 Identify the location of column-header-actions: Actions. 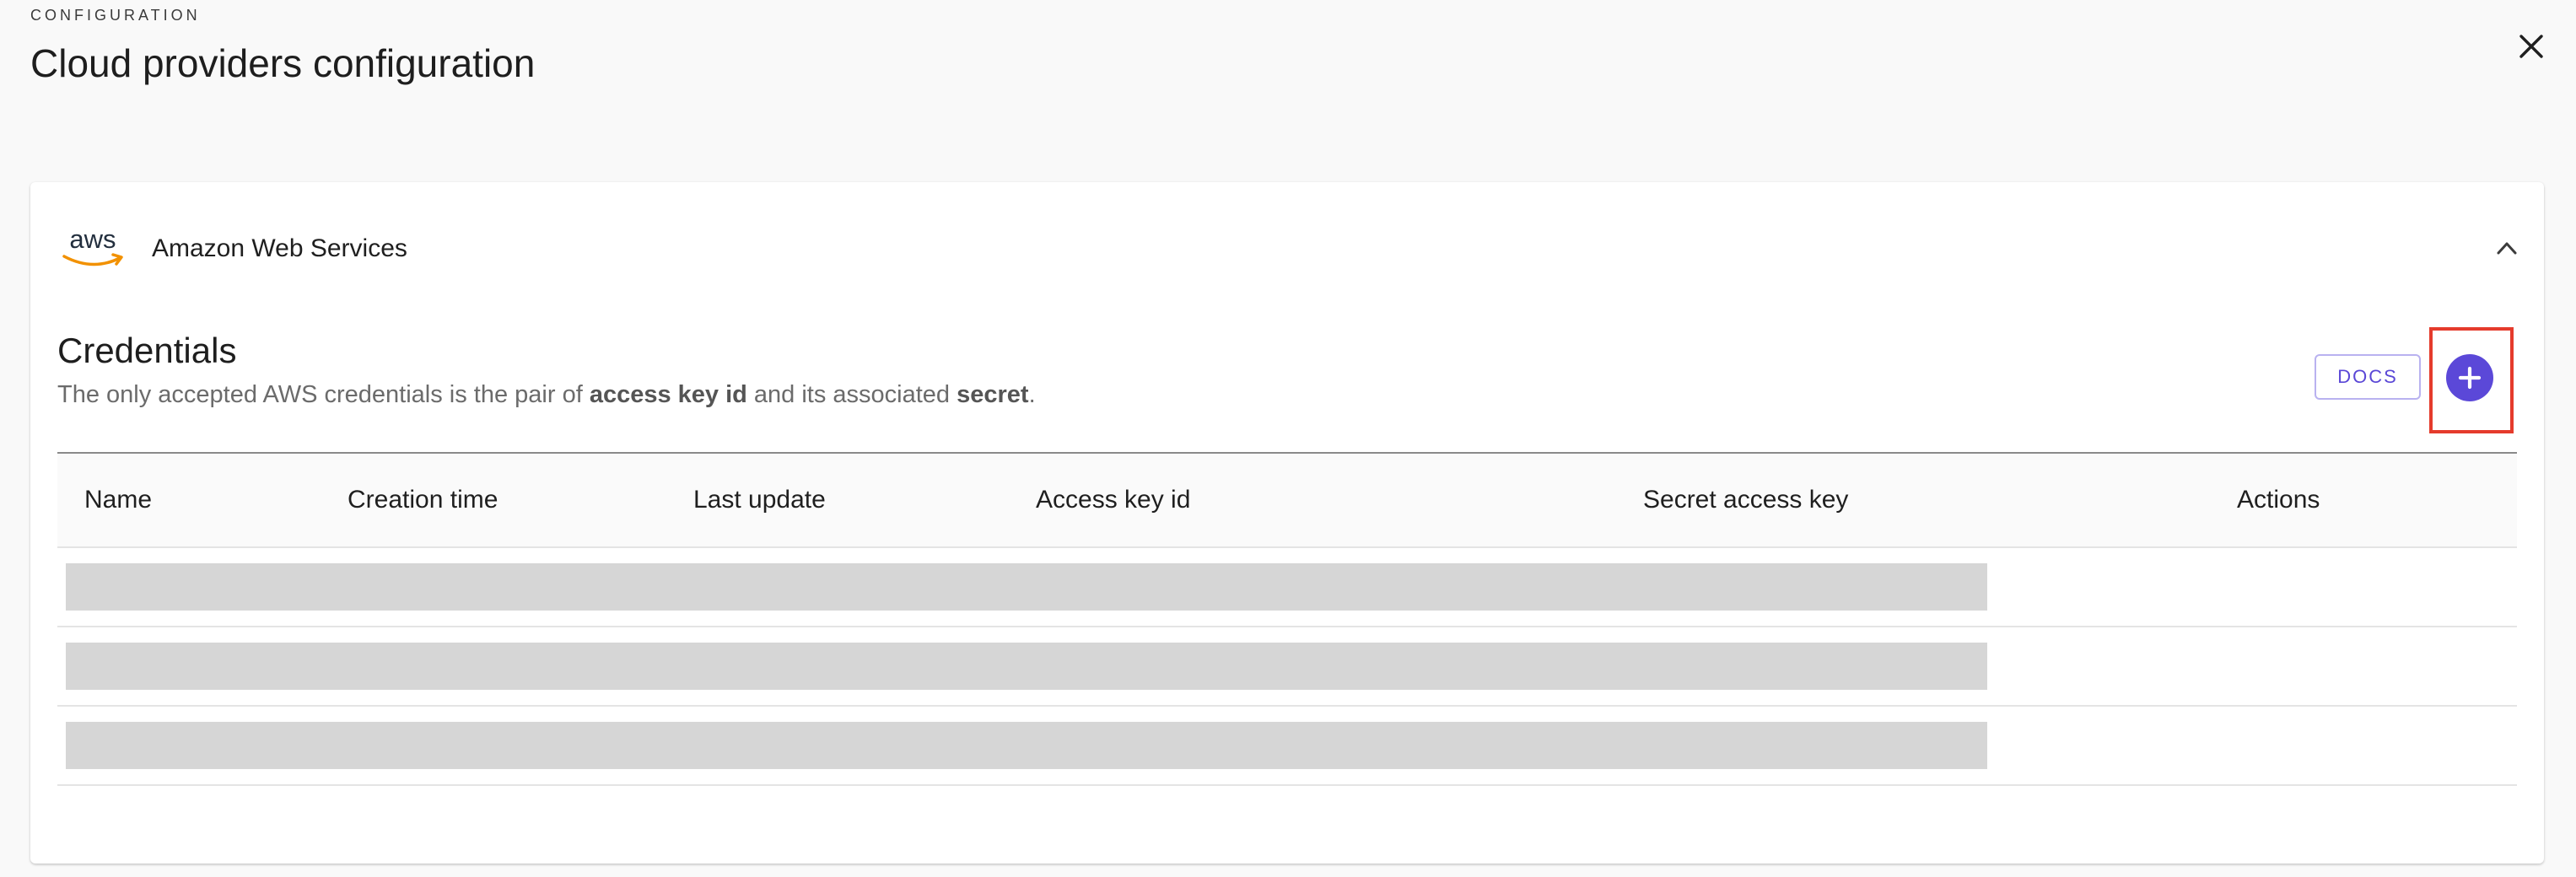
(2278, 500).